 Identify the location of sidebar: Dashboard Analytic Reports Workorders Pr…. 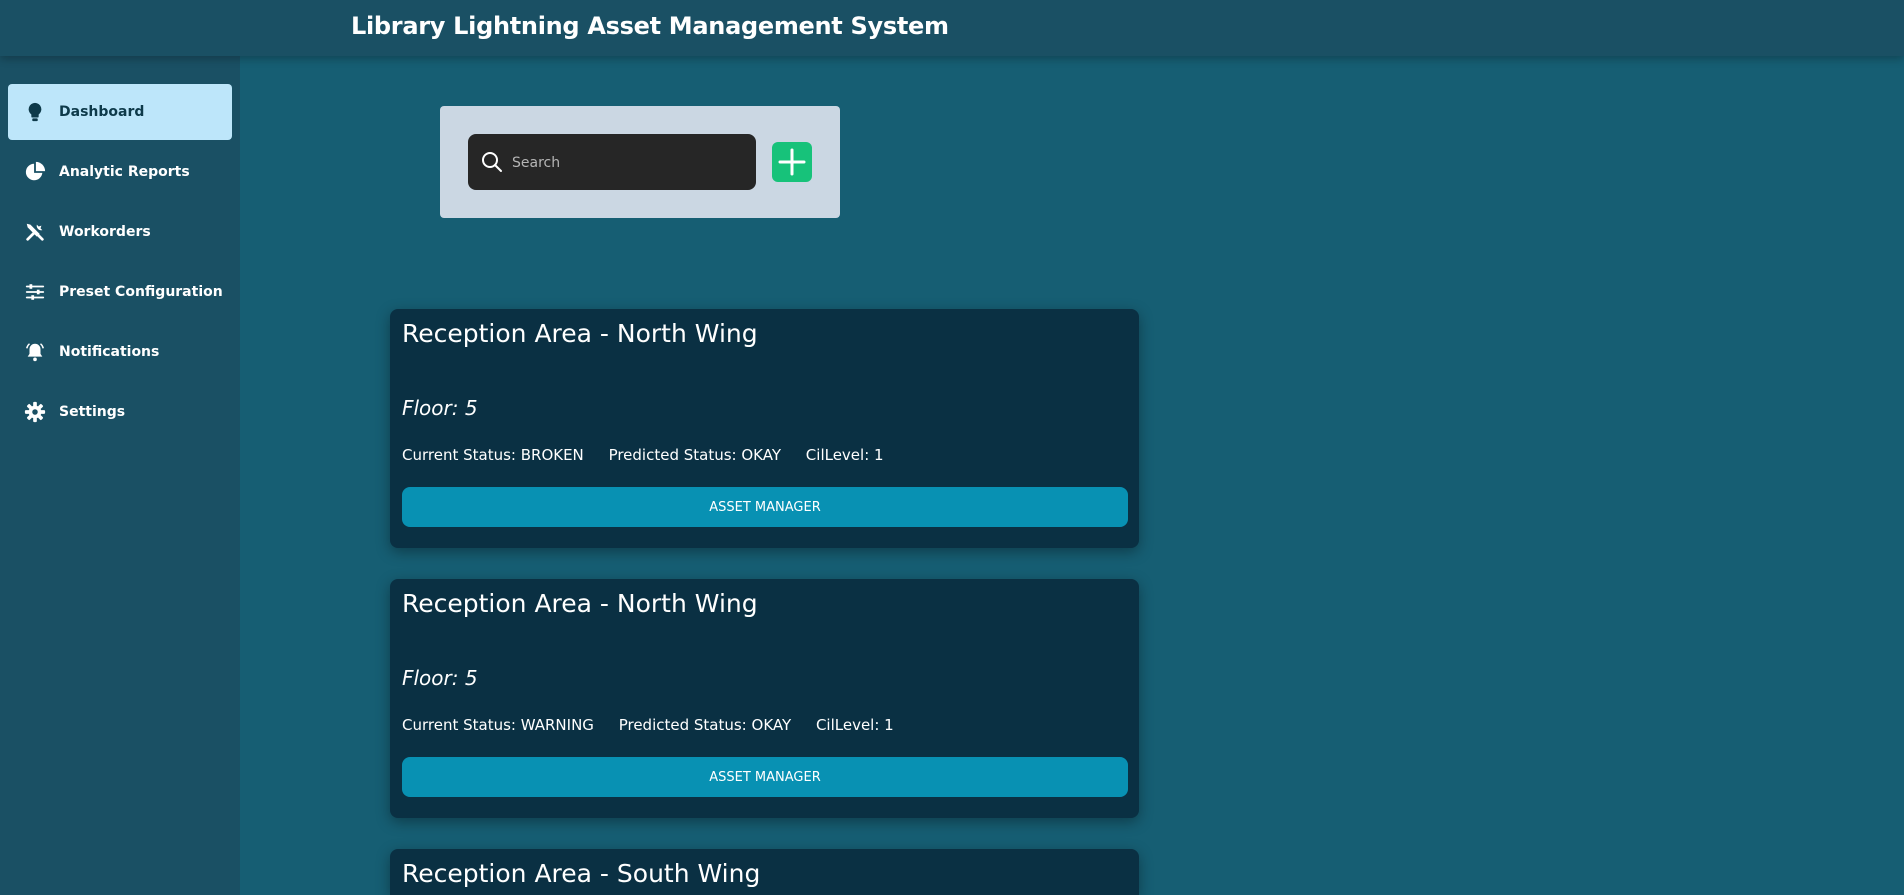
(120, 475).